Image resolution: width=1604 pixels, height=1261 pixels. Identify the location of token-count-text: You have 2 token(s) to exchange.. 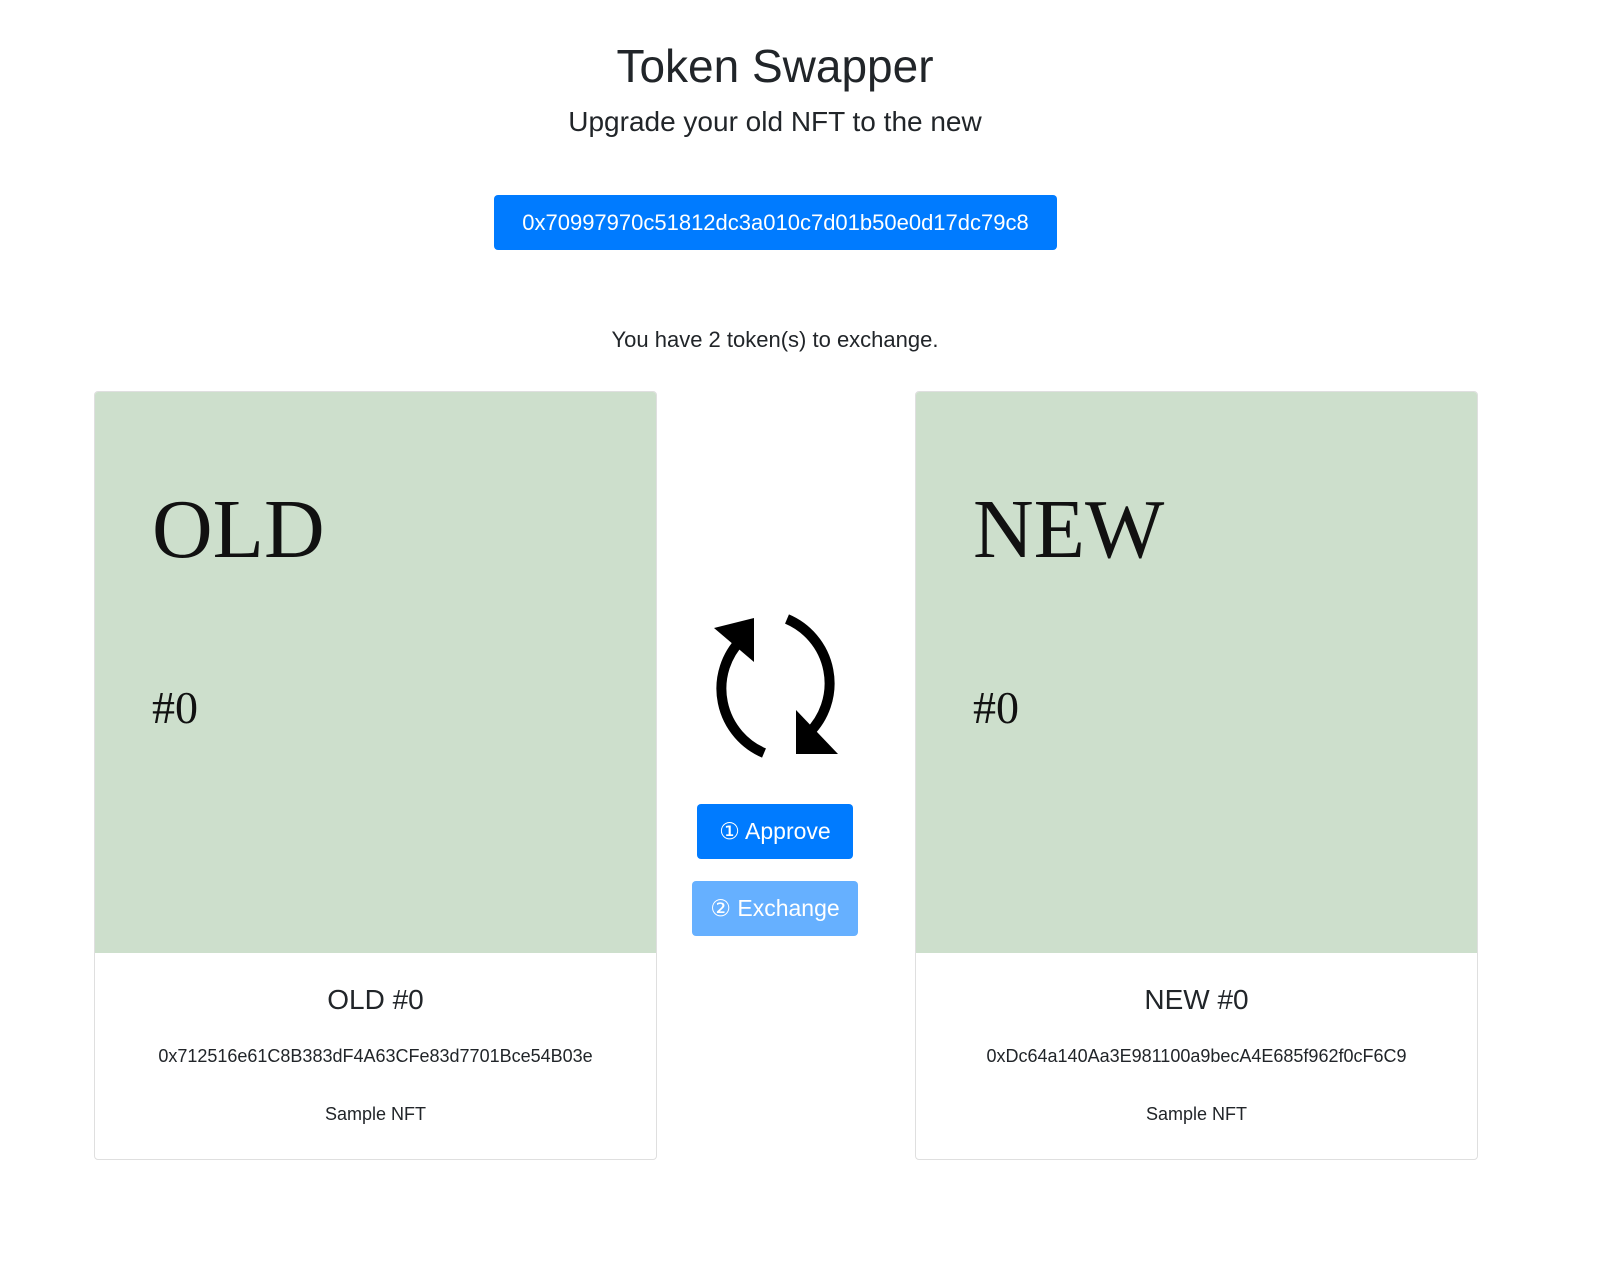
(775, 339).